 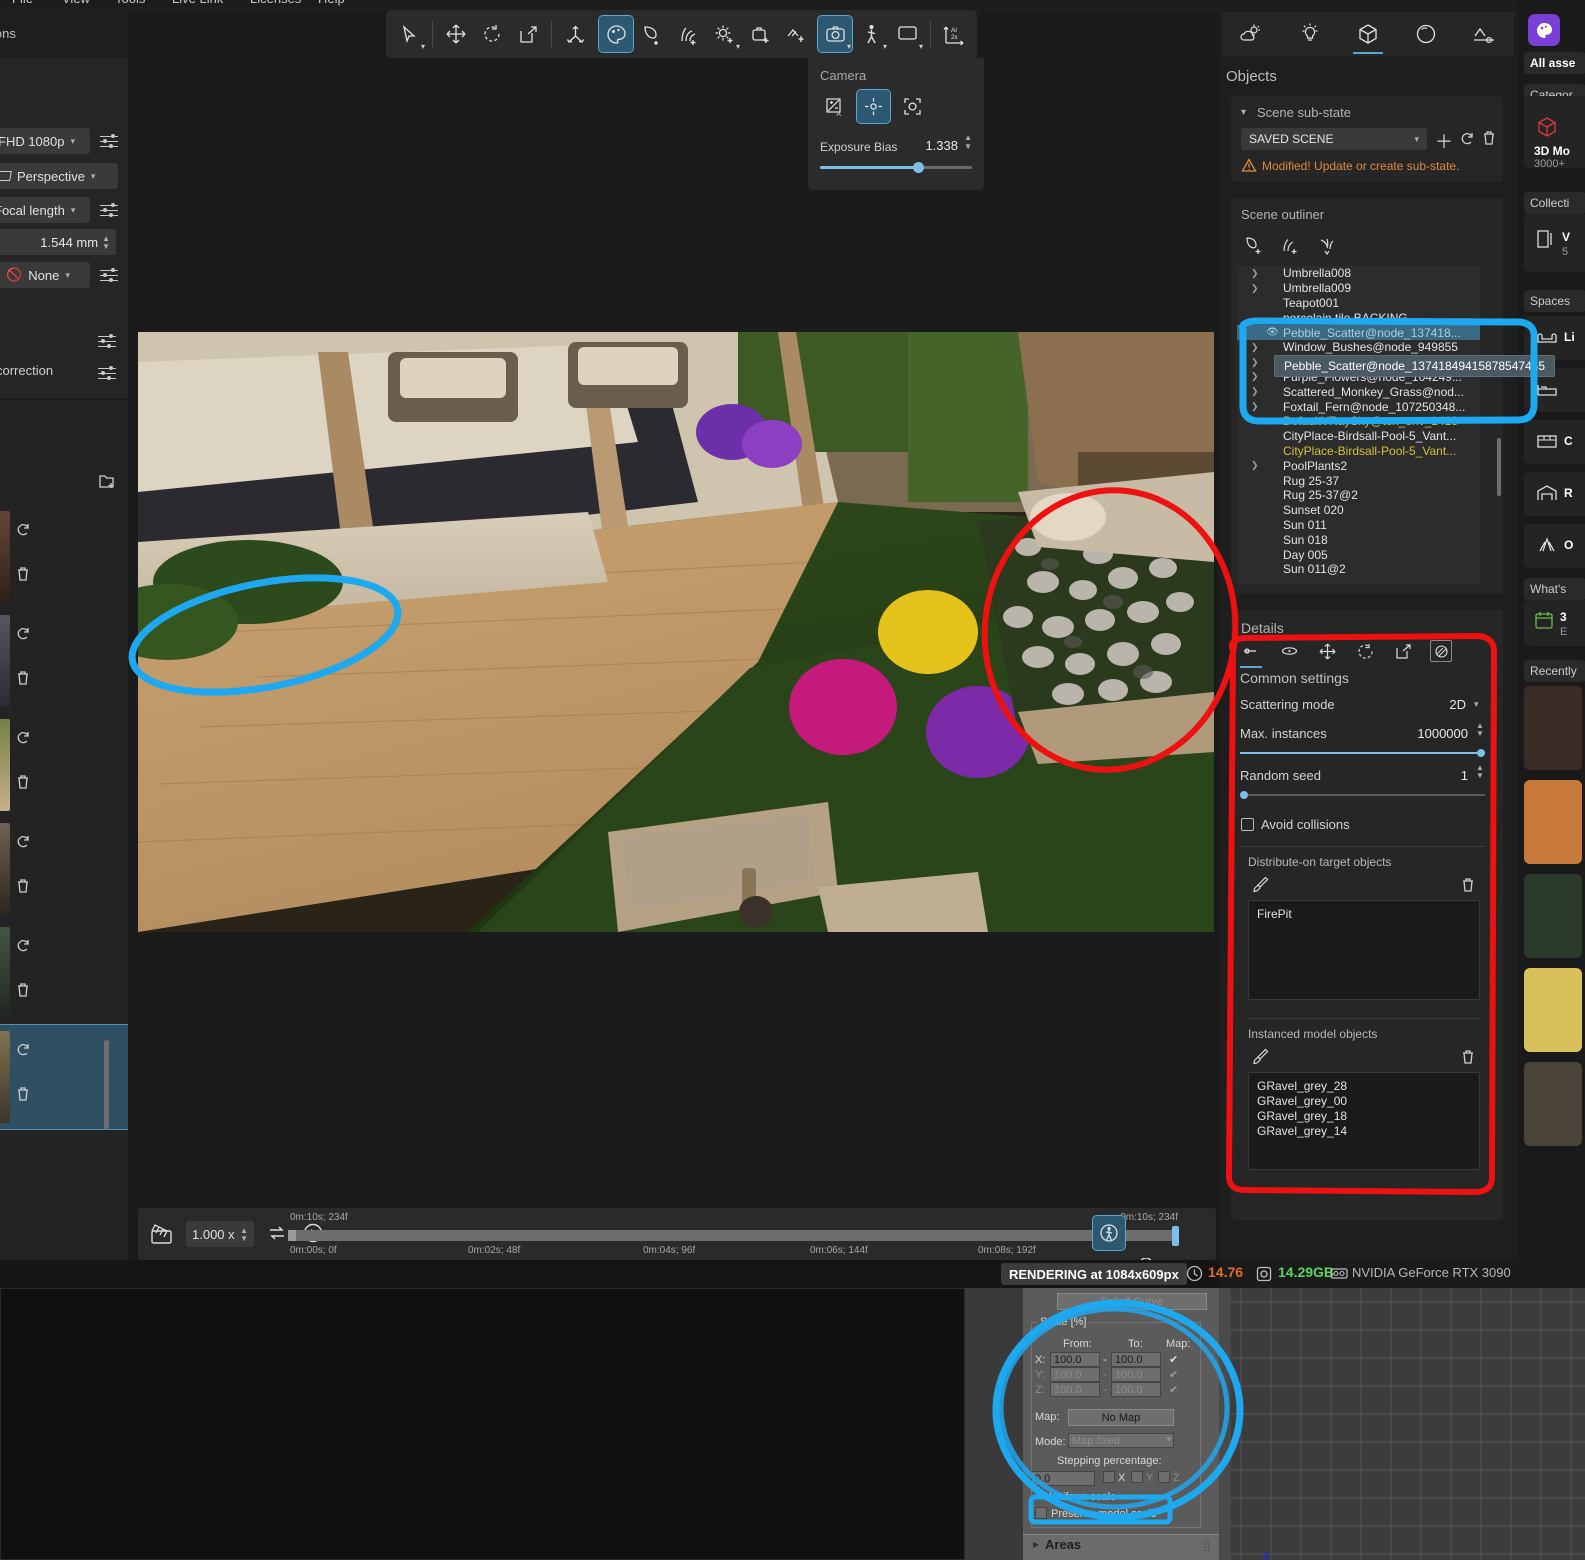 What do you see at coordinates (1290, 245) in the screenshot?
I see `add-plant-button` at bounding box center [1290, 245].